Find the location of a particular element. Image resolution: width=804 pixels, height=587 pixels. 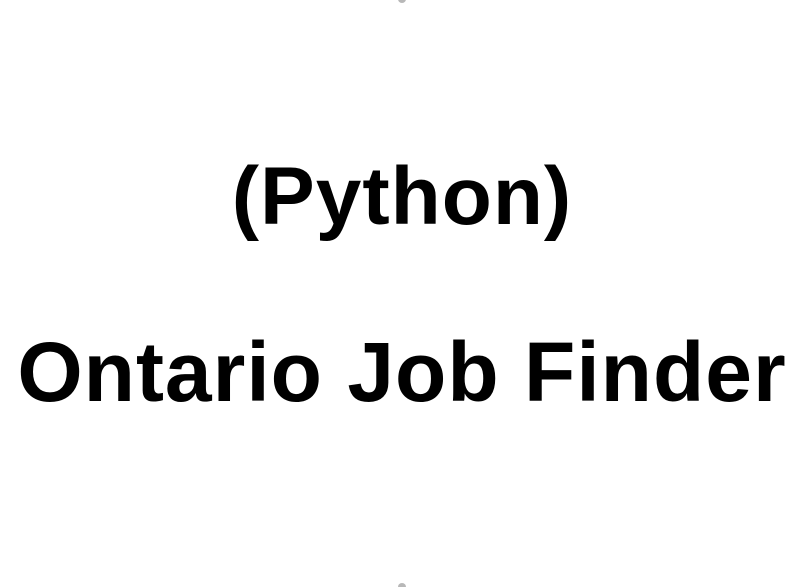

title-line-python: (Python) is located at coordinates (402, 196).